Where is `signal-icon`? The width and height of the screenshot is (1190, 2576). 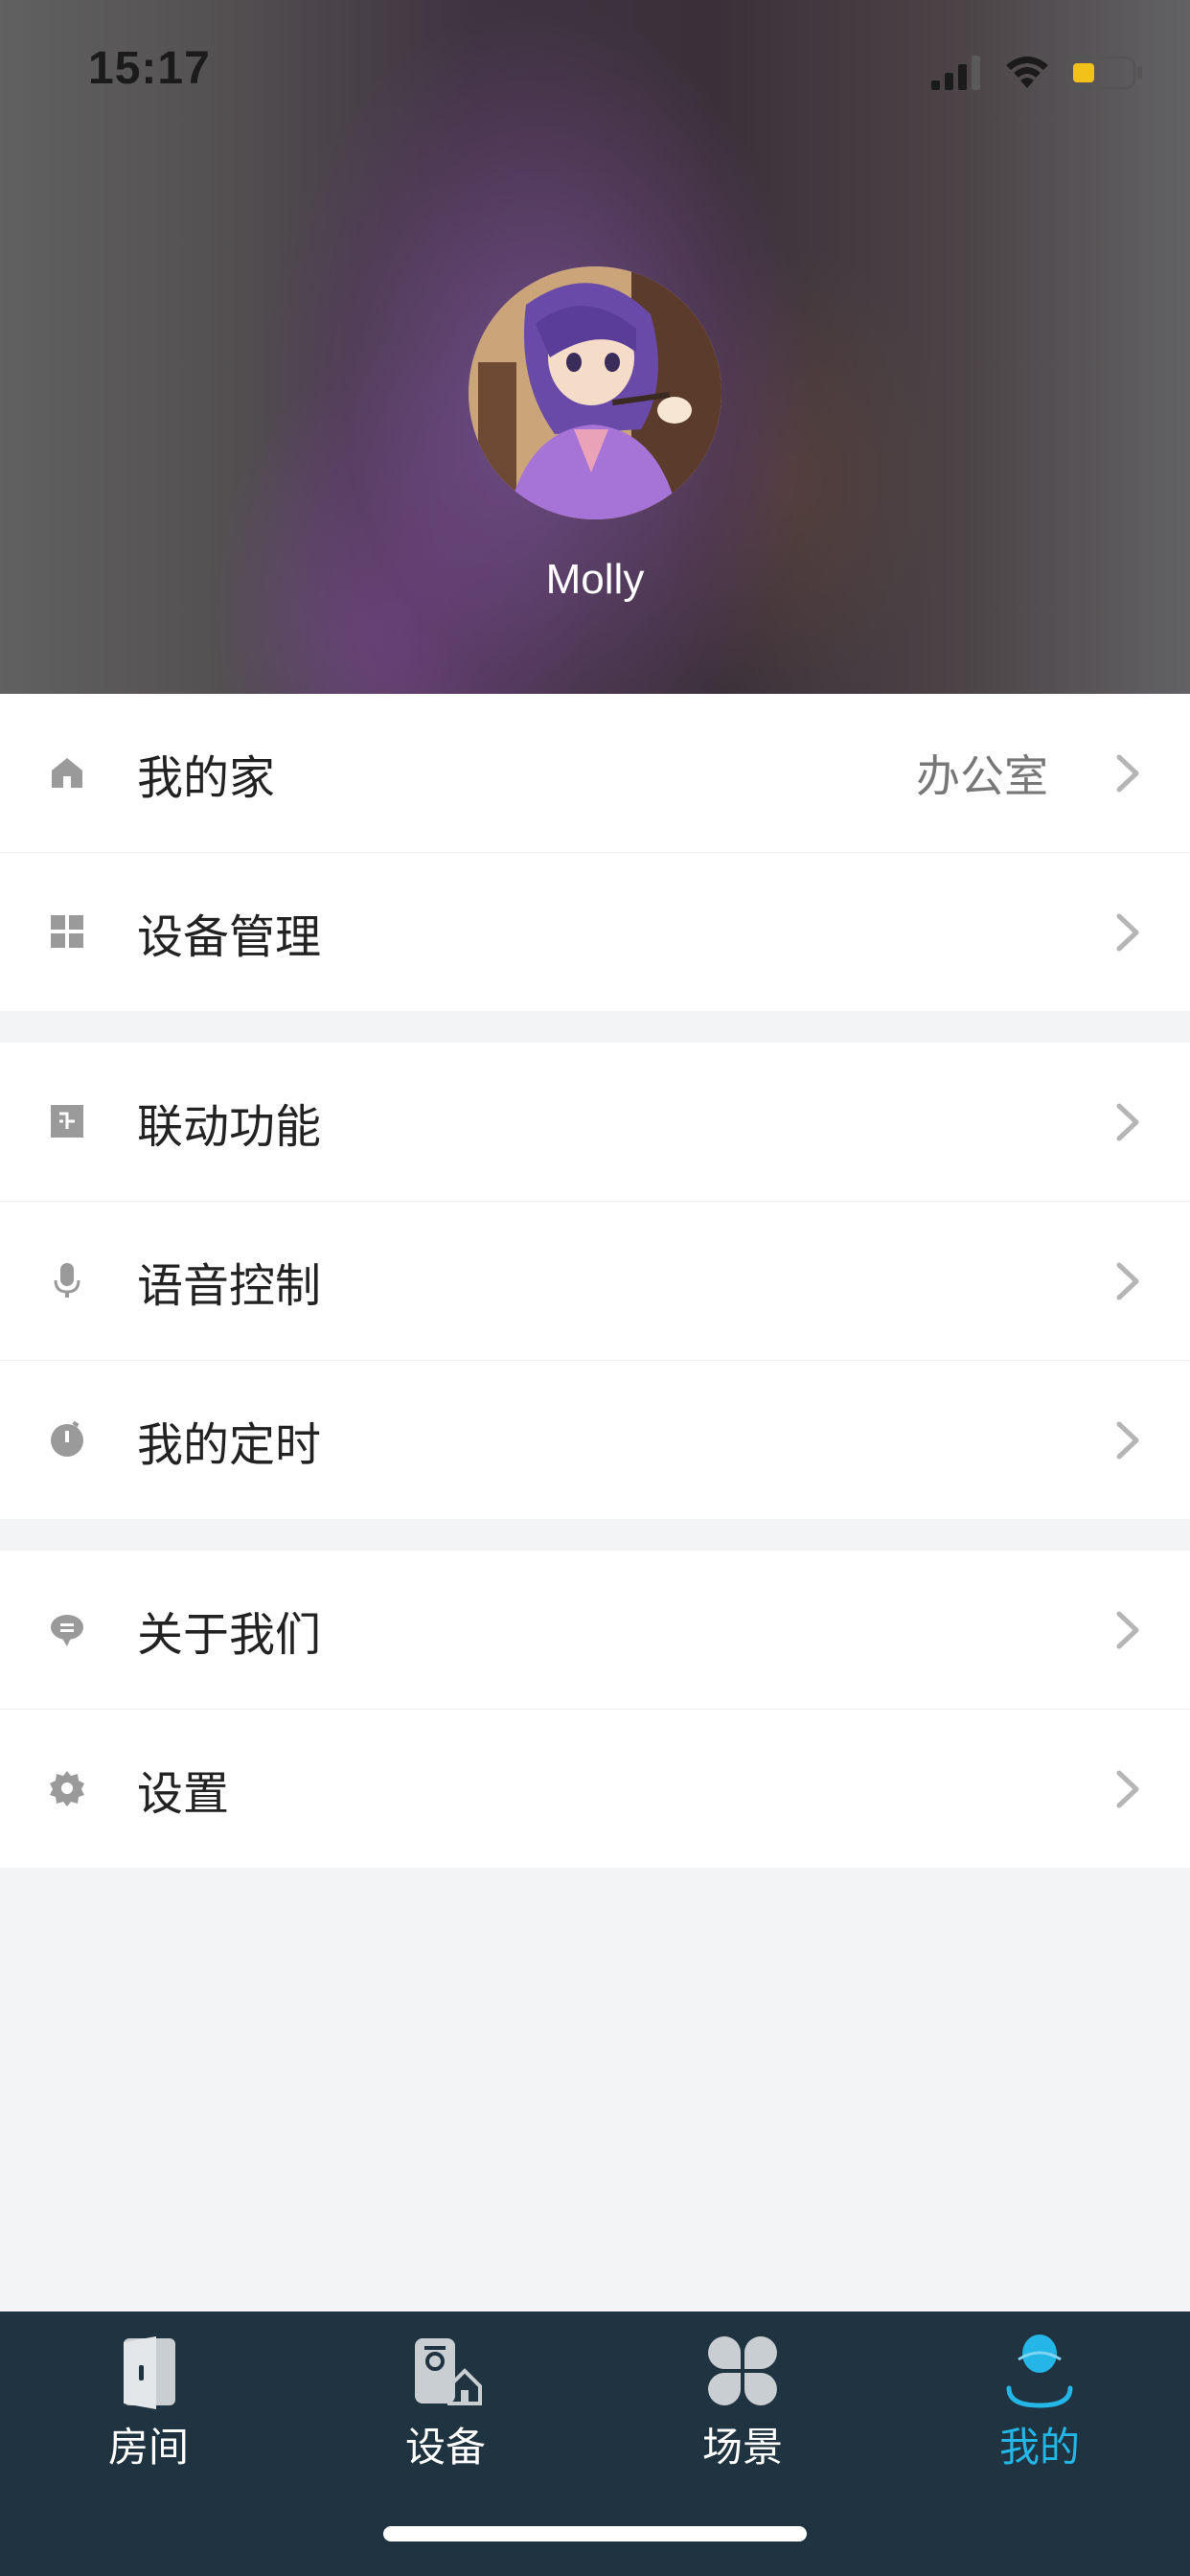 signal-icon is located at coordinates (956, 73).